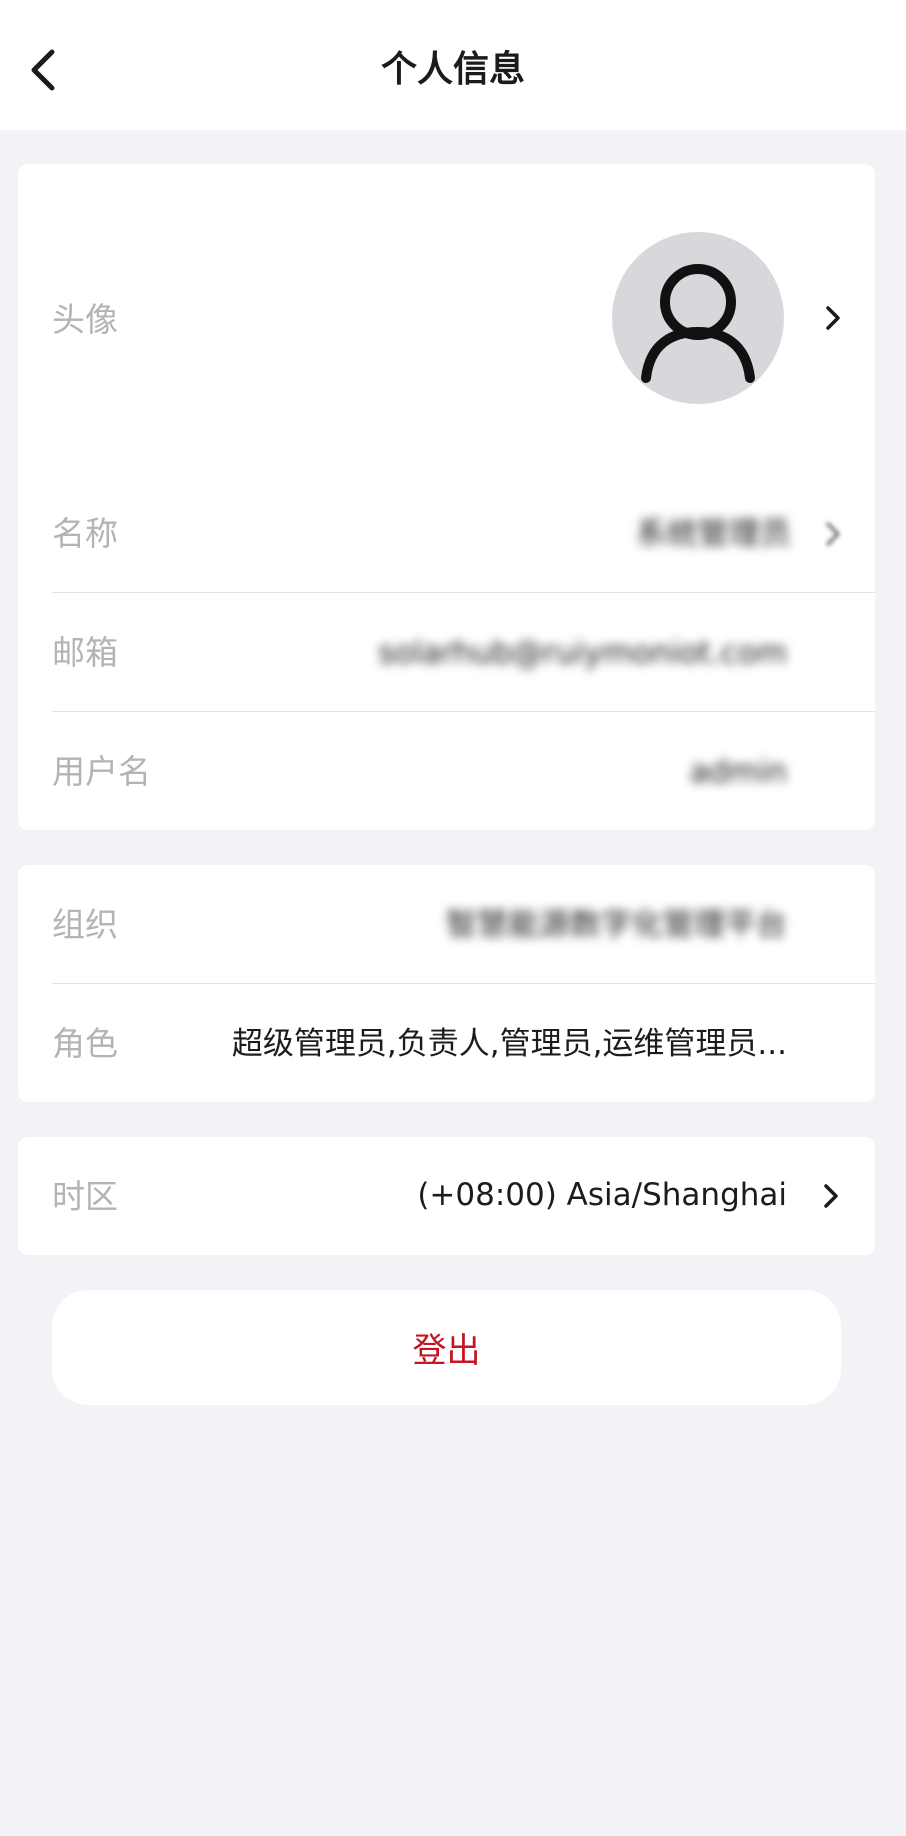 The image size is (906, 1836). What do you see at coordinates (446, 533) in the screenshot?
I see `name-row: 名称 系统管理员` at bounding box center [446, 533].